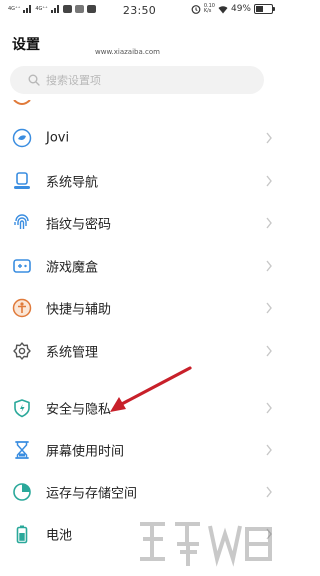 The height and width of the screenshot is (576, 320). I want to click on battery-fill, so click(260, 9).